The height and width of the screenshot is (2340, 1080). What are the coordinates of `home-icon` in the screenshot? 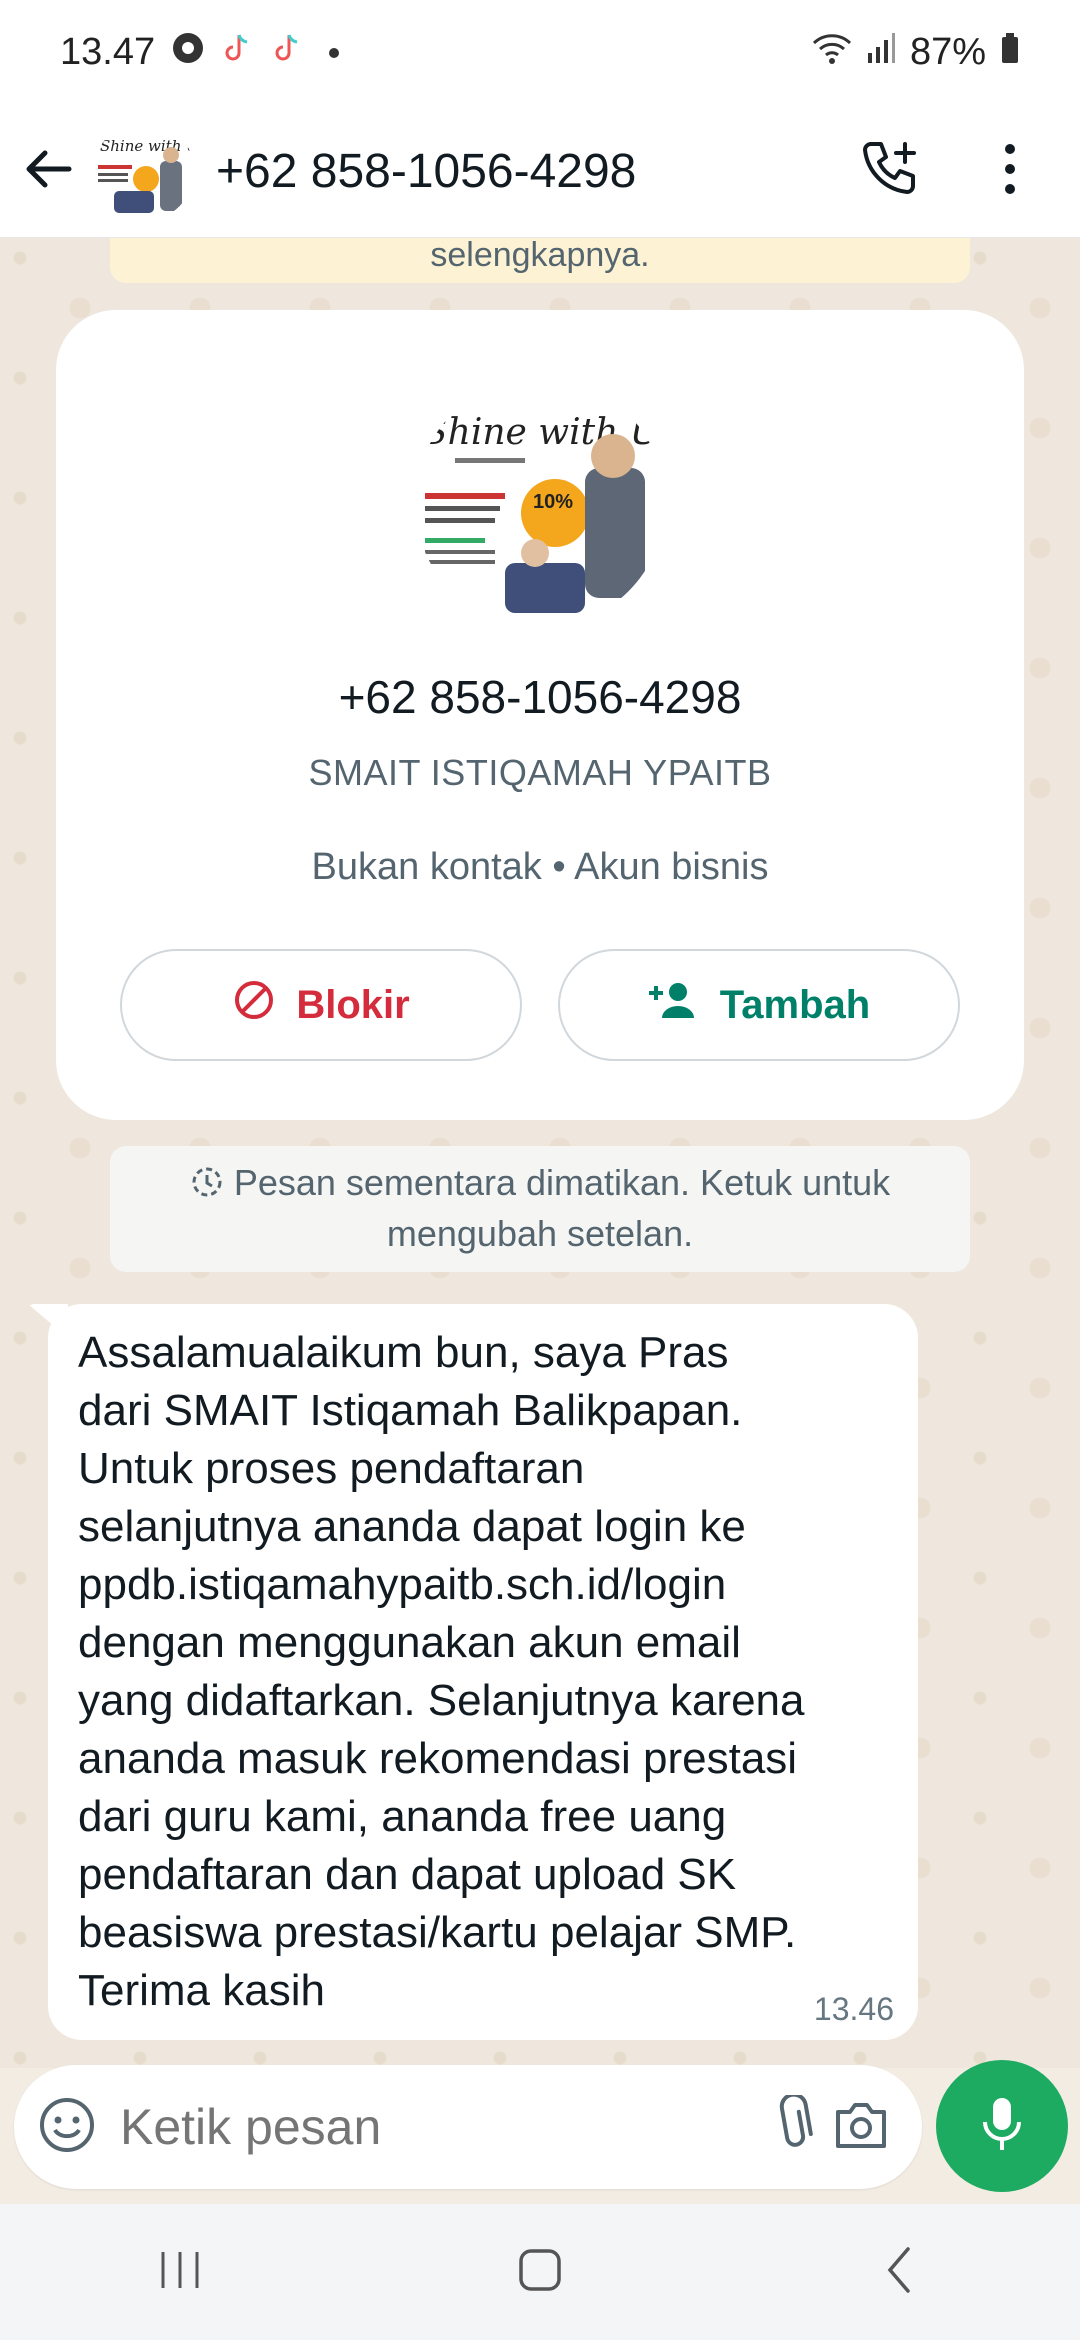 It's located at (540, 2272).